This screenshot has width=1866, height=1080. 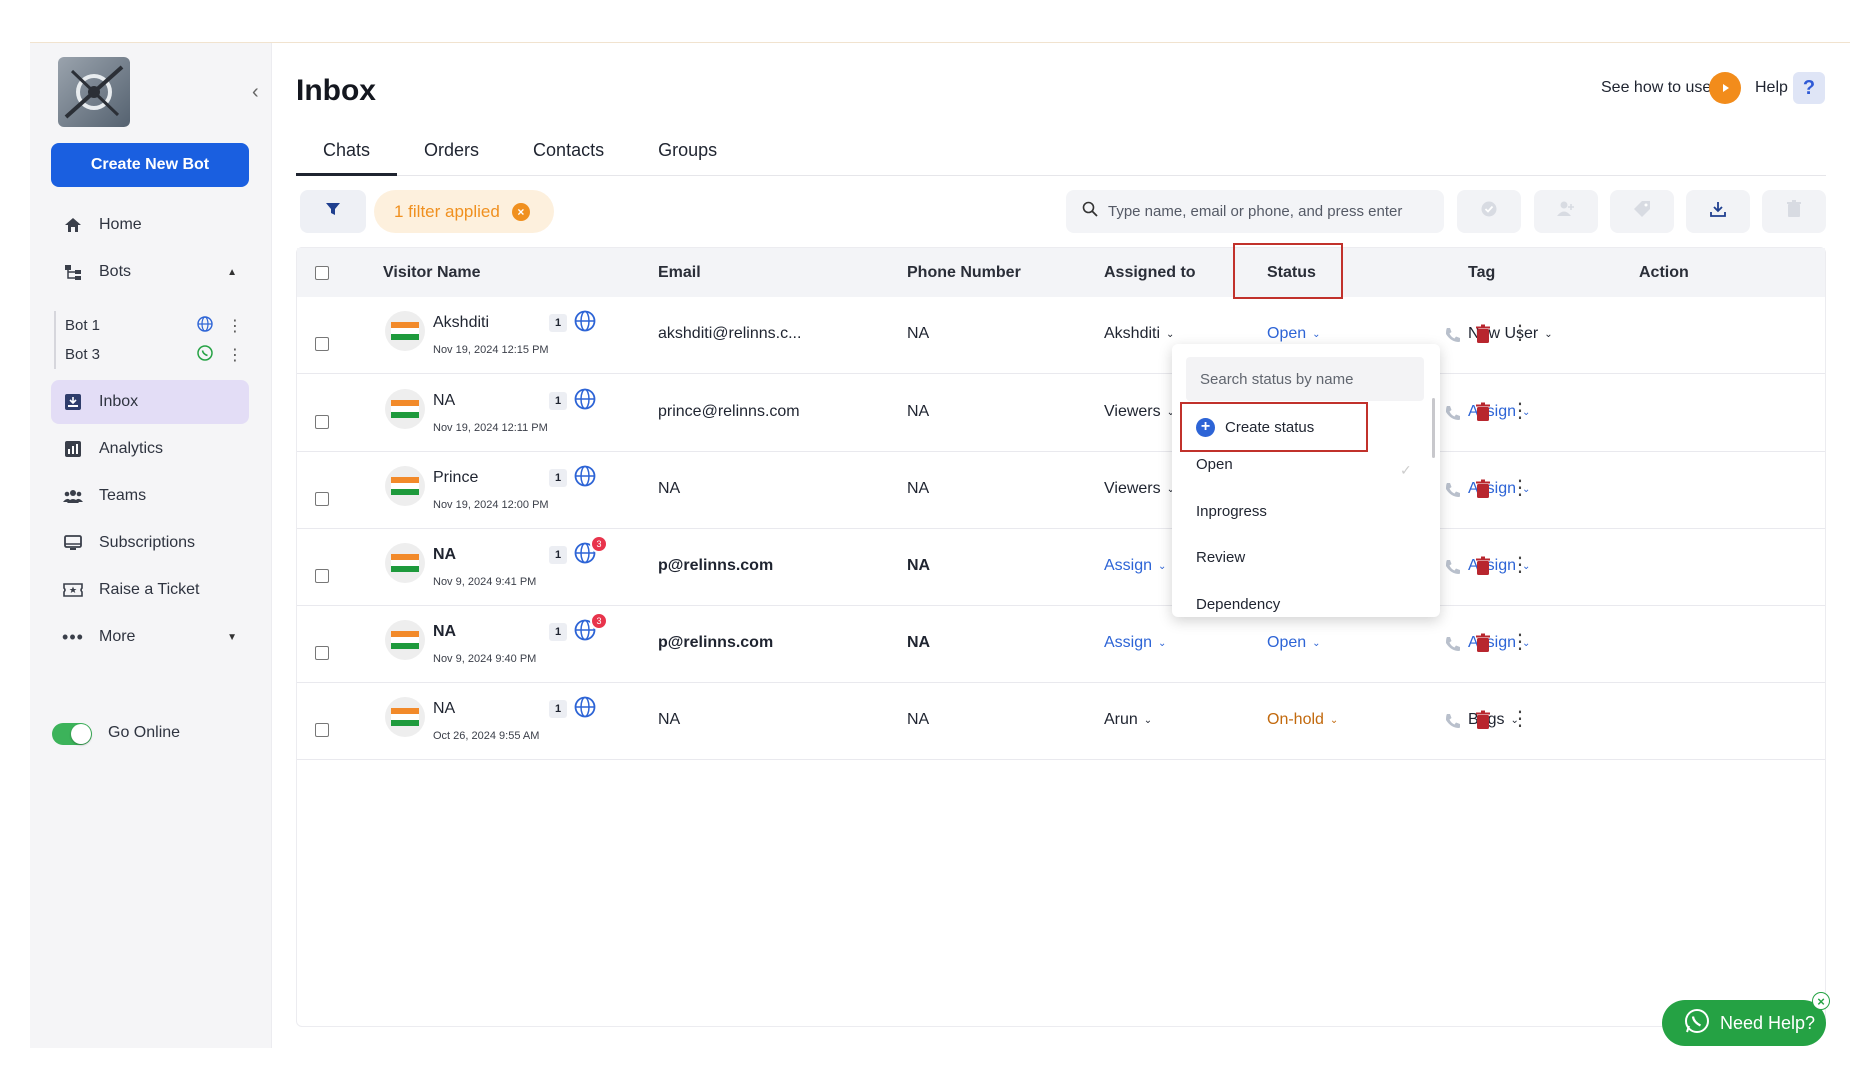 What do you see at coordinates (1287, 642) in the screenshot?
I see `status-value: Open` at bounding box center [1287, 642].